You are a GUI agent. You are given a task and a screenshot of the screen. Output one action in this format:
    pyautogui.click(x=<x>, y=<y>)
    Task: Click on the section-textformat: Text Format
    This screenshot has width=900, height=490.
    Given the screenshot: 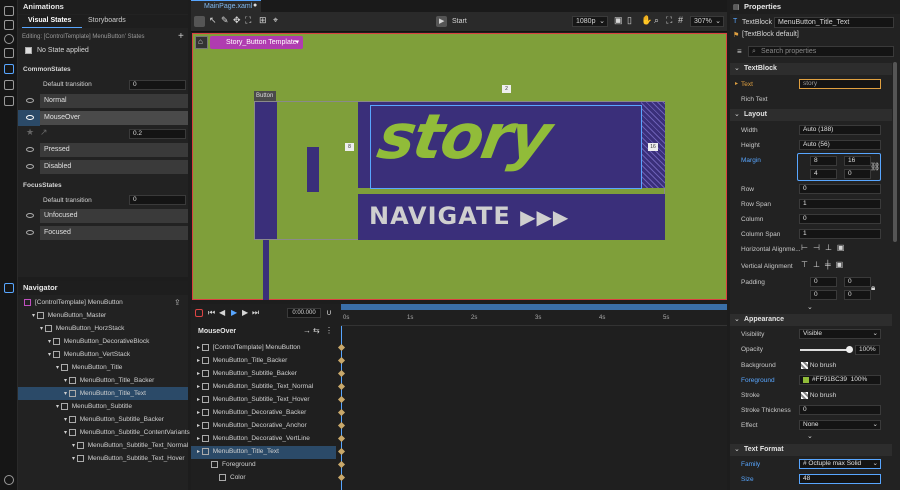 What is the action you would take?
    pyautogui.click(x=811, y=450)
    